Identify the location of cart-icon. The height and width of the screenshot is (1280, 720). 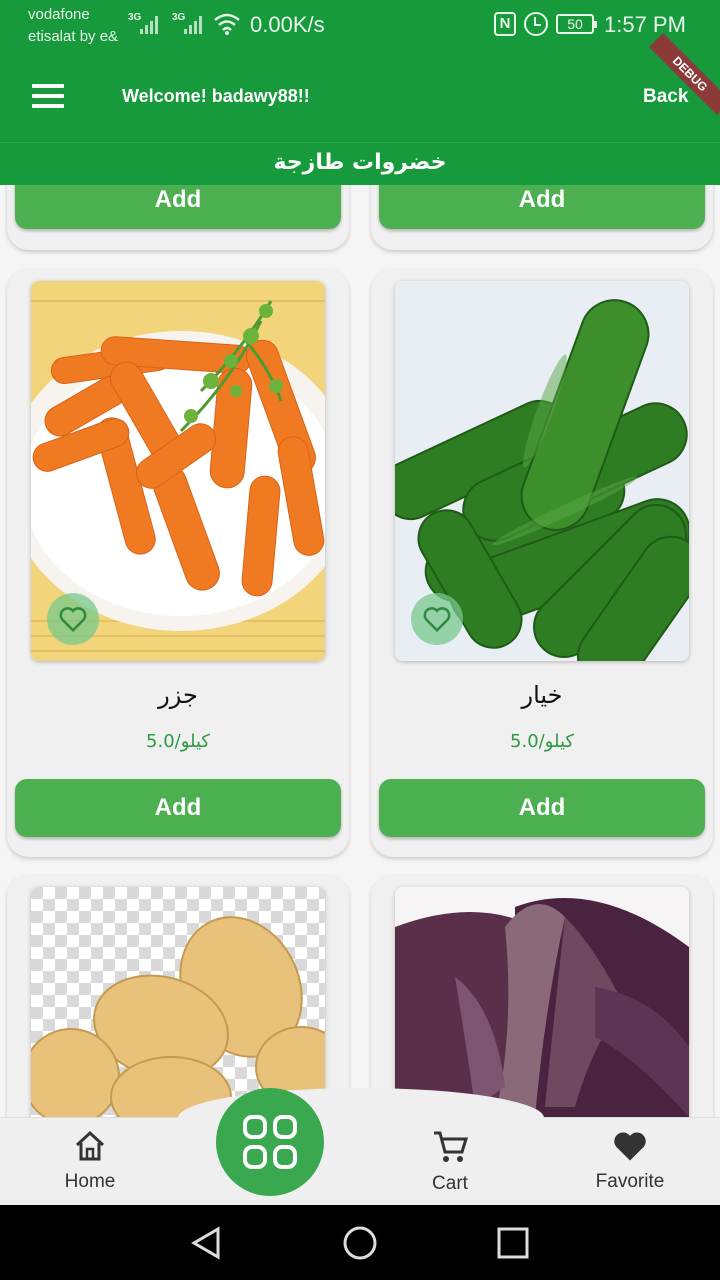
(451, 1146).